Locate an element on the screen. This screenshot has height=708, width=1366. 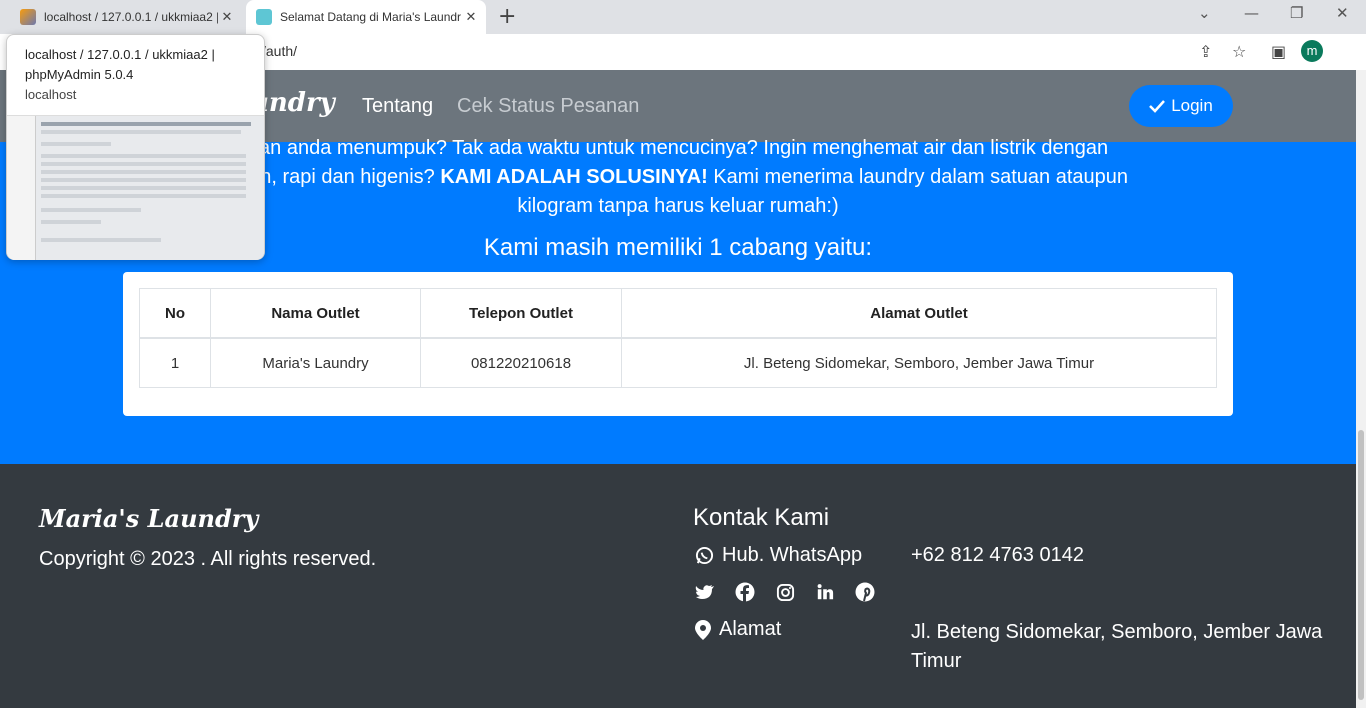
instagram-icon is located at coordinates (785, 592).